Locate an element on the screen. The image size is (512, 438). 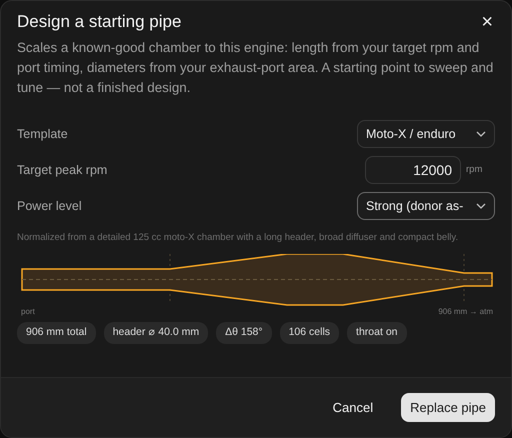
unit-label: rpm is located at coordinates (474, 170).